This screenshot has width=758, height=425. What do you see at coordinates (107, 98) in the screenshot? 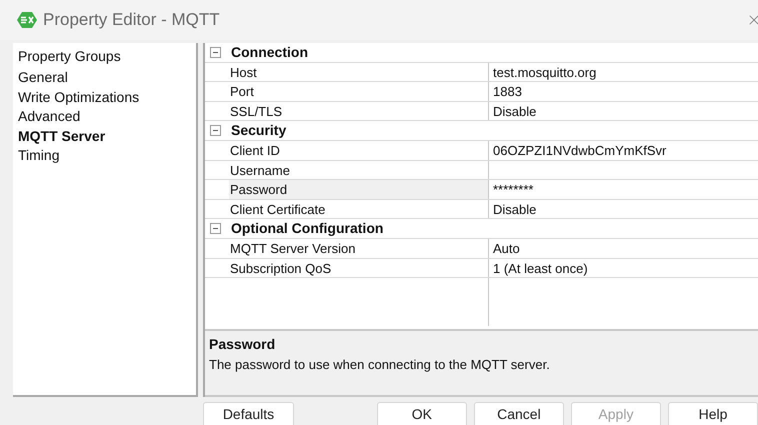
I see `sidebar-item: Write Optimizations` at bounding box center [107, 98].